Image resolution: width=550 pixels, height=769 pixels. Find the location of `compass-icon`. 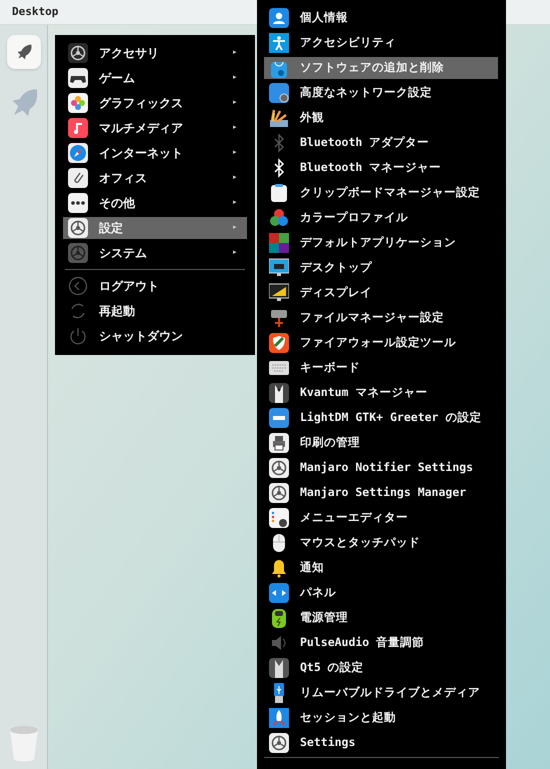

compass-icon is located at coordinates (78, 153).